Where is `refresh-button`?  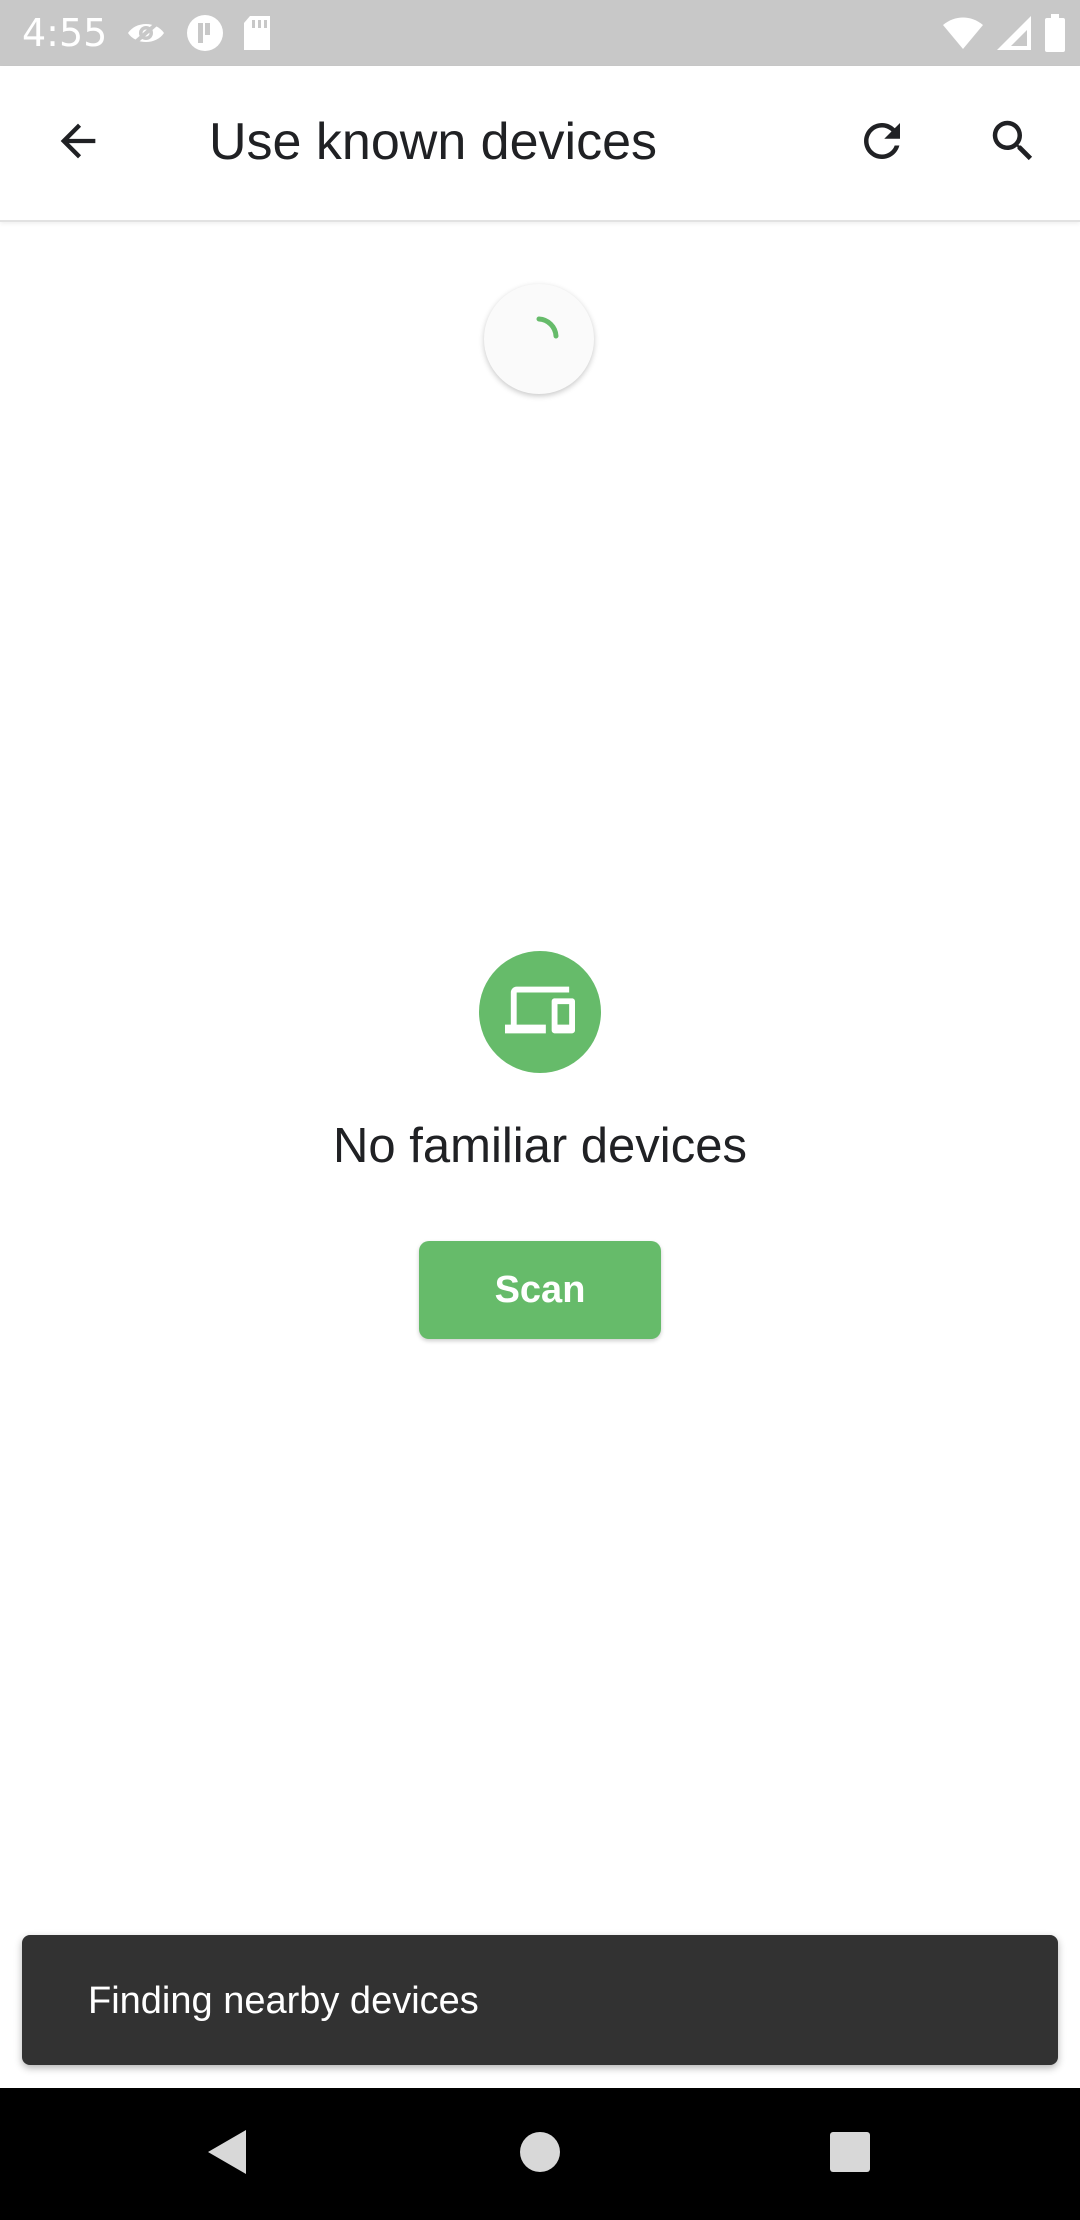 refresh-button is located at coordinates (882, 143).